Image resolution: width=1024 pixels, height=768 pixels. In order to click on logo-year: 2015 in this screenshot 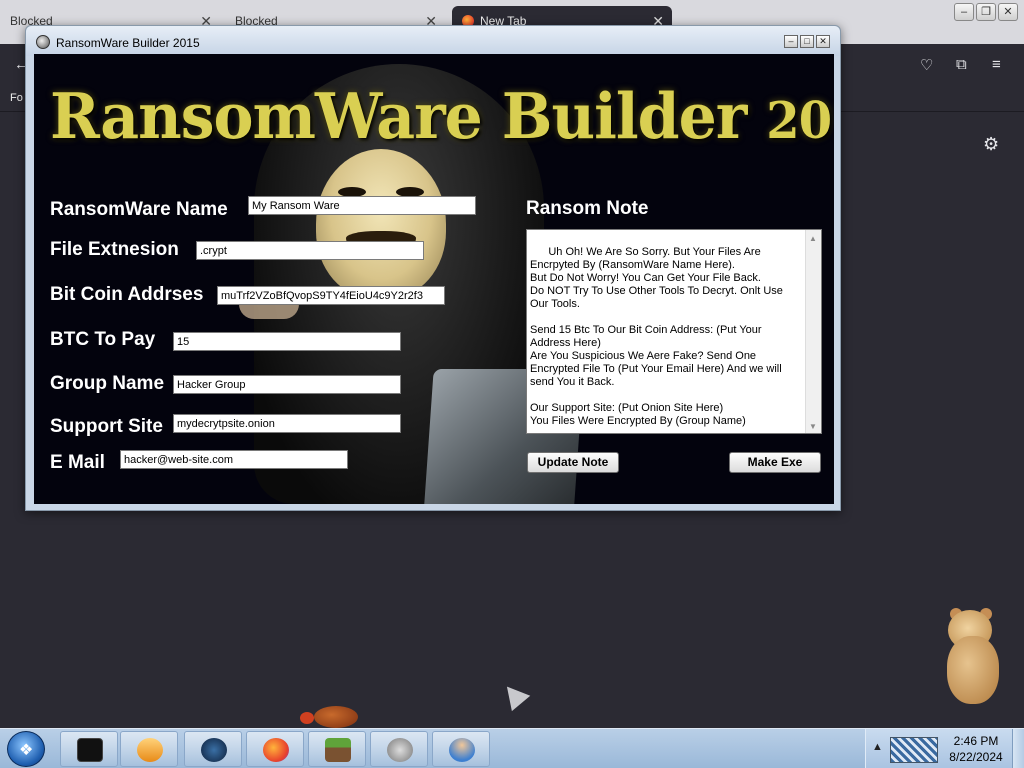, I will do `click(800, 121)`.